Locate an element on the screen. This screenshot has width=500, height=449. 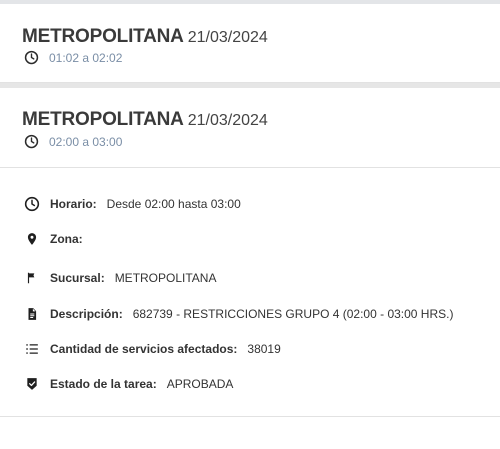
location-pin-icon is located at coordinates (32, 239).